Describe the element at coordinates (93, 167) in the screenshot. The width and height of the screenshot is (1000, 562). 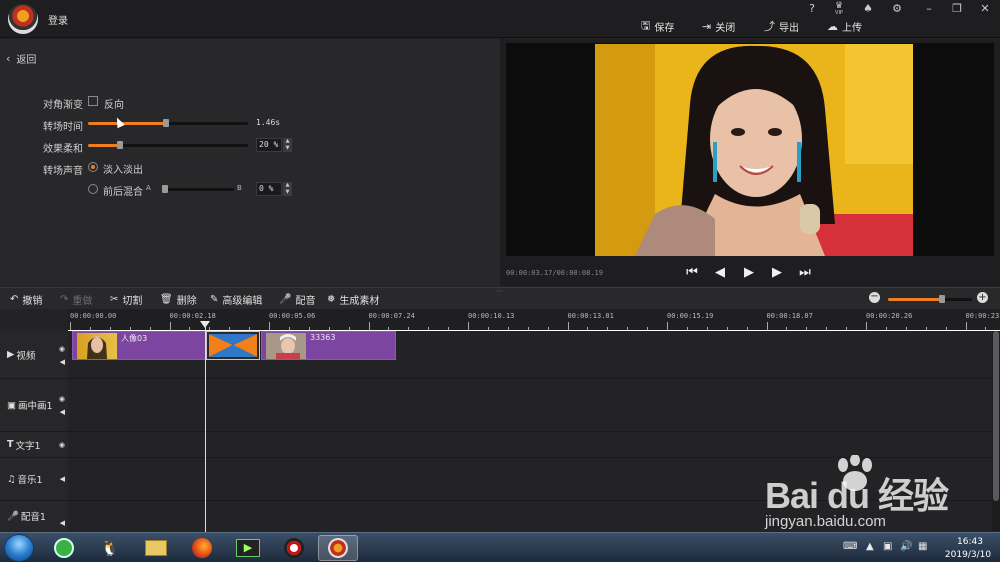
I see `fade-radio` at that location.